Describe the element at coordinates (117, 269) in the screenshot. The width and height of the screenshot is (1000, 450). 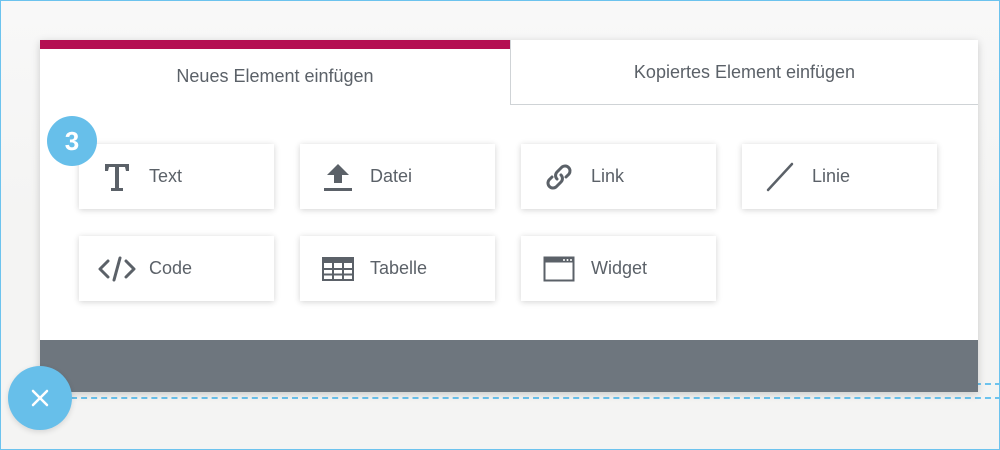
I see `code-icon` at that location.